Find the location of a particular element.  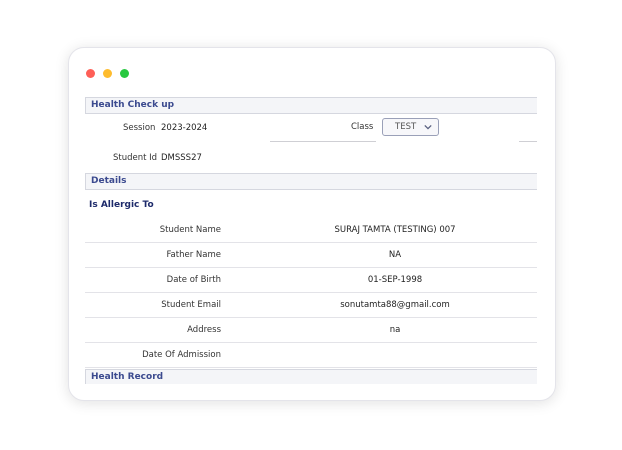

detail-row-date-of-admission: Date Of Admission is located at coordinates (311, 355).